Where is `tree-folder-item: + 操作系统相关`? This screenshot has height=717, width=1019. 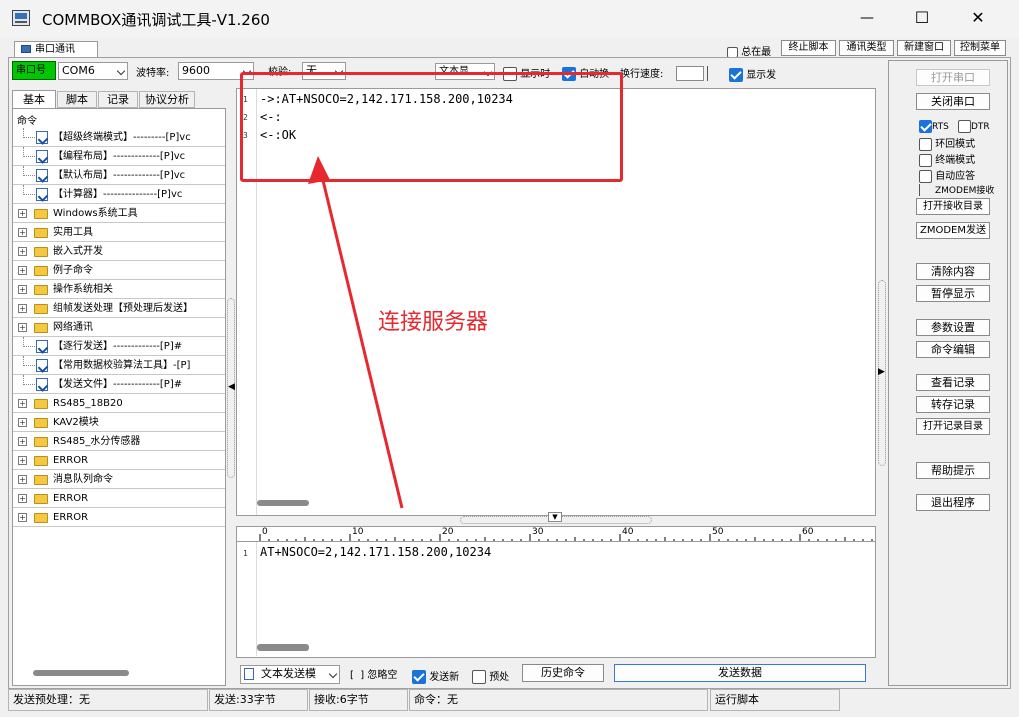 tree-folder-item: + 操作系统相关 is located at coordinates (119, 289).